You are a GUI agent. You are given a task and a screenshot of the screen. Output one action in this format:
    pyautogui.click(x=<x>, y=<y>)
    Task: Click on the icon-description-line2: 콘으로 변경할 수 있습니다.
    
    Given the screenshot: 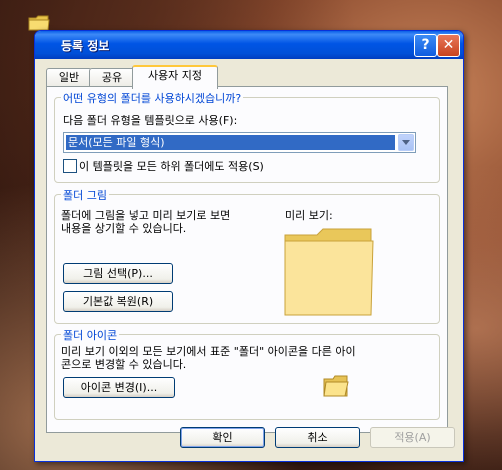 What is the action you would take?
    pyautogui.click(x=124, y=364)
    